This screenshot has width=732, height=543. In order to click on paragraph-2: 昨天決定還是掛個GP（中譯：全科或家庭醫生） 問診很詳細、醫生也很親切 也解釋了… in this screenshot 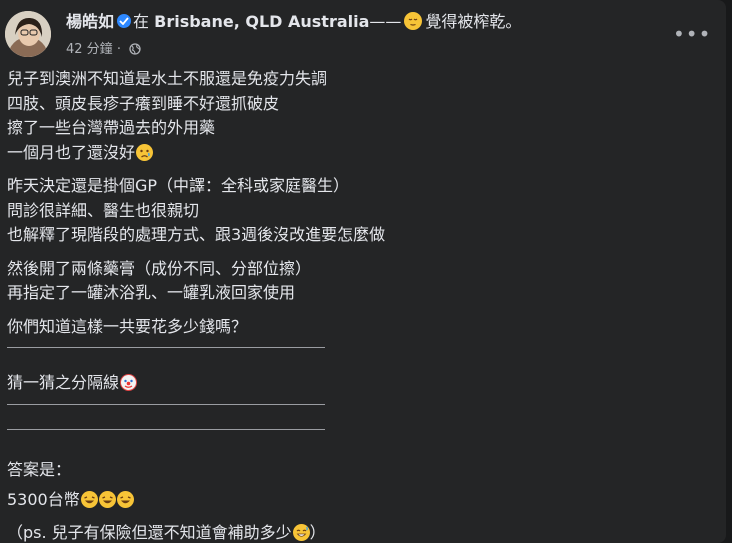, I will do `click(196, 211)`.